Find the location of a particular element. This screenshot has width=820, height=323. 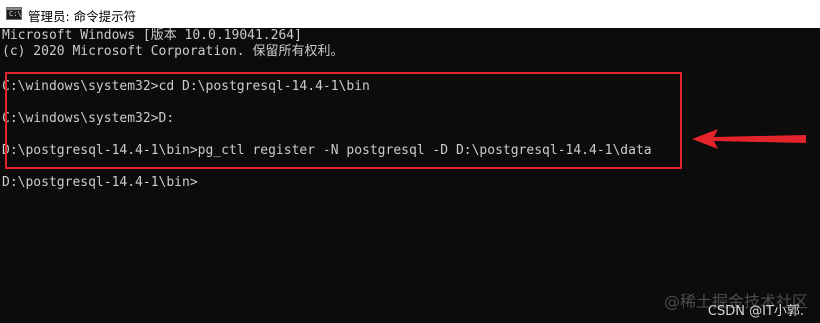

console-line: Microsoft Windows [版本 10.0.19041.264] is located at coordinates (152, 35).